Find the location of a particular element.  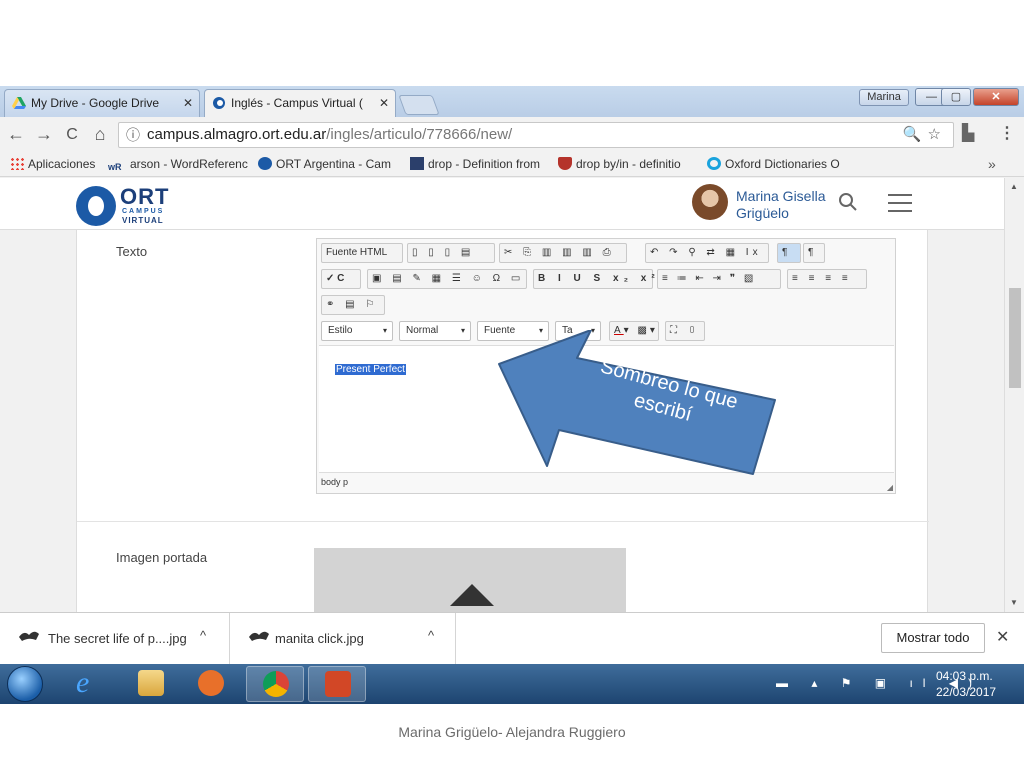

taskbar-file-explorer is located at coordinates (151, 684).